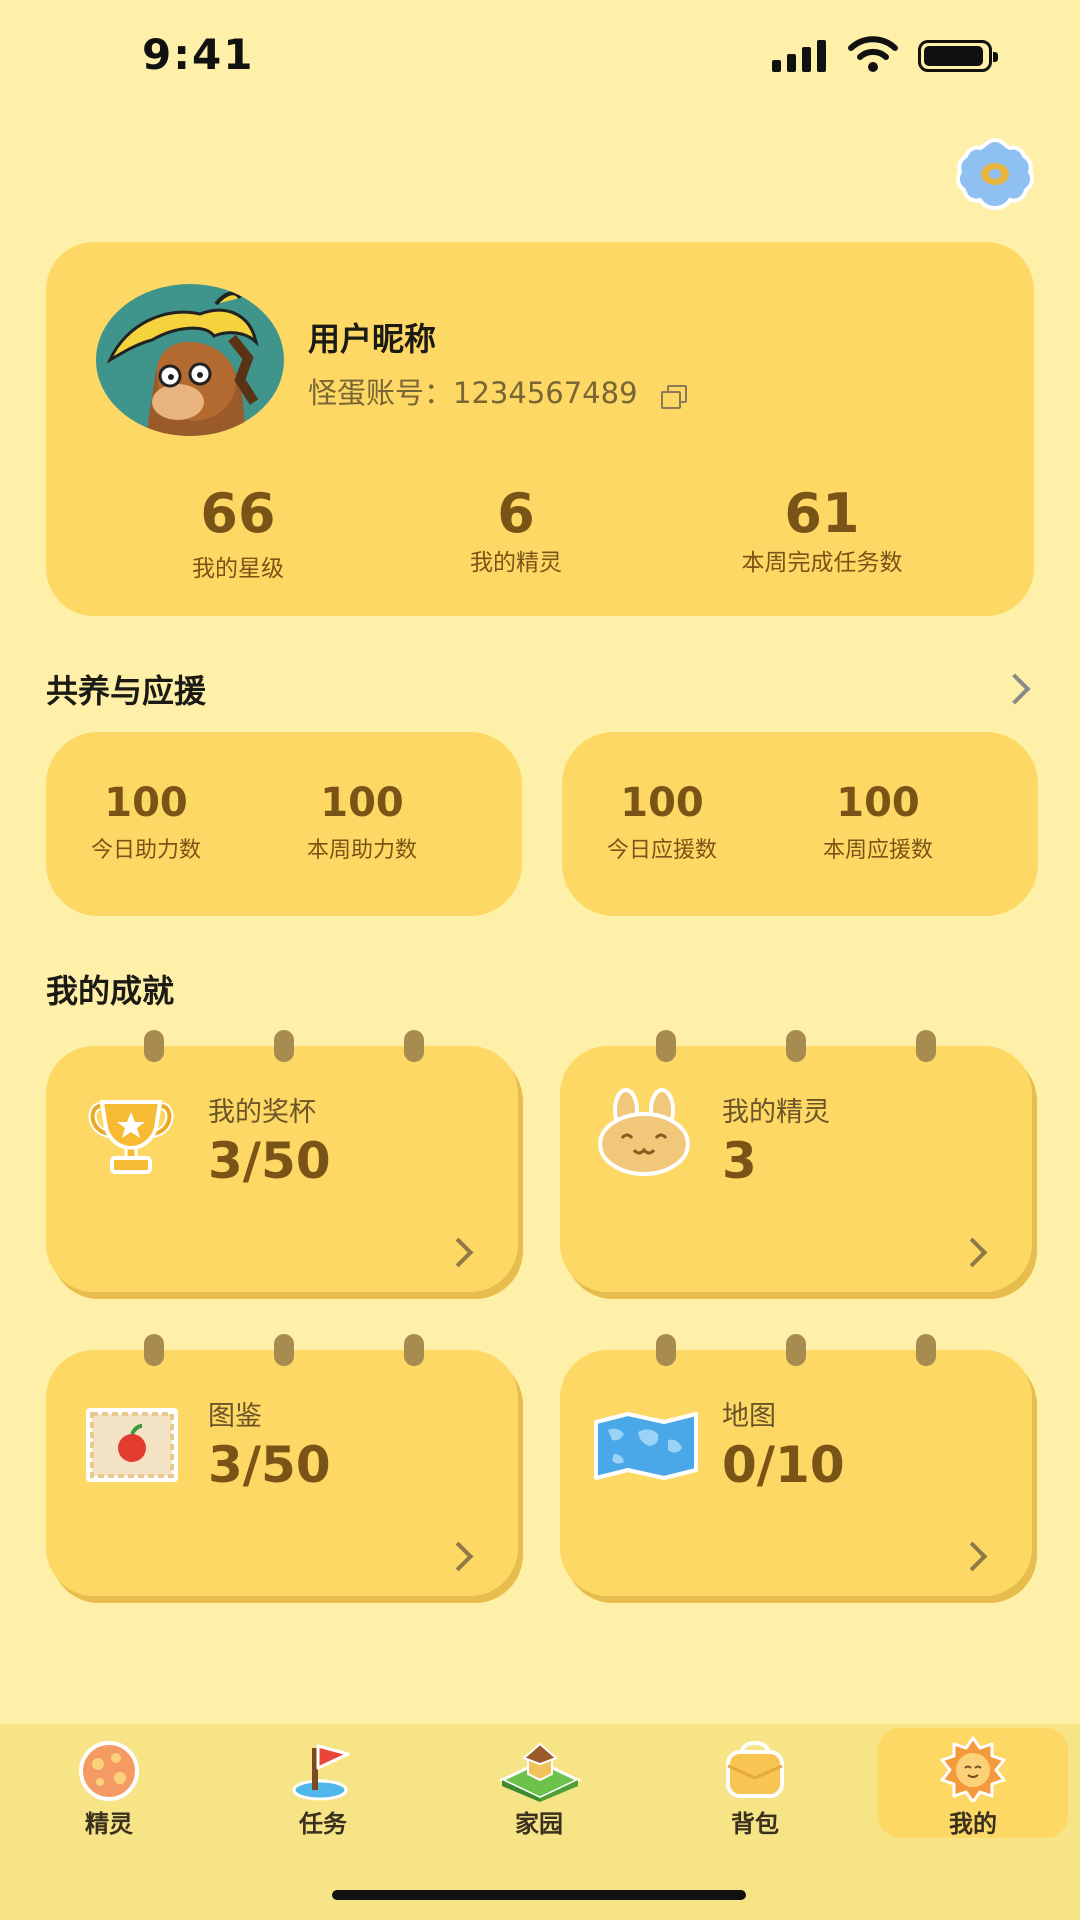 The height and width of the screenshot is (1920, 1080). I want to click on achievement-value: 0/10, so click(783, 1465).